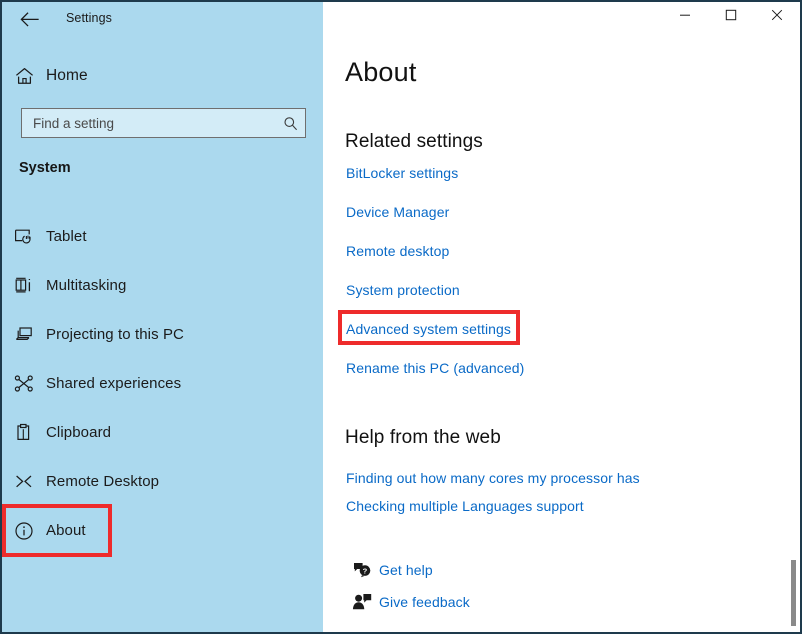  Describe the element at coordinates (89, 18) in the screenshot. I see `app-title: Settings` at that location.